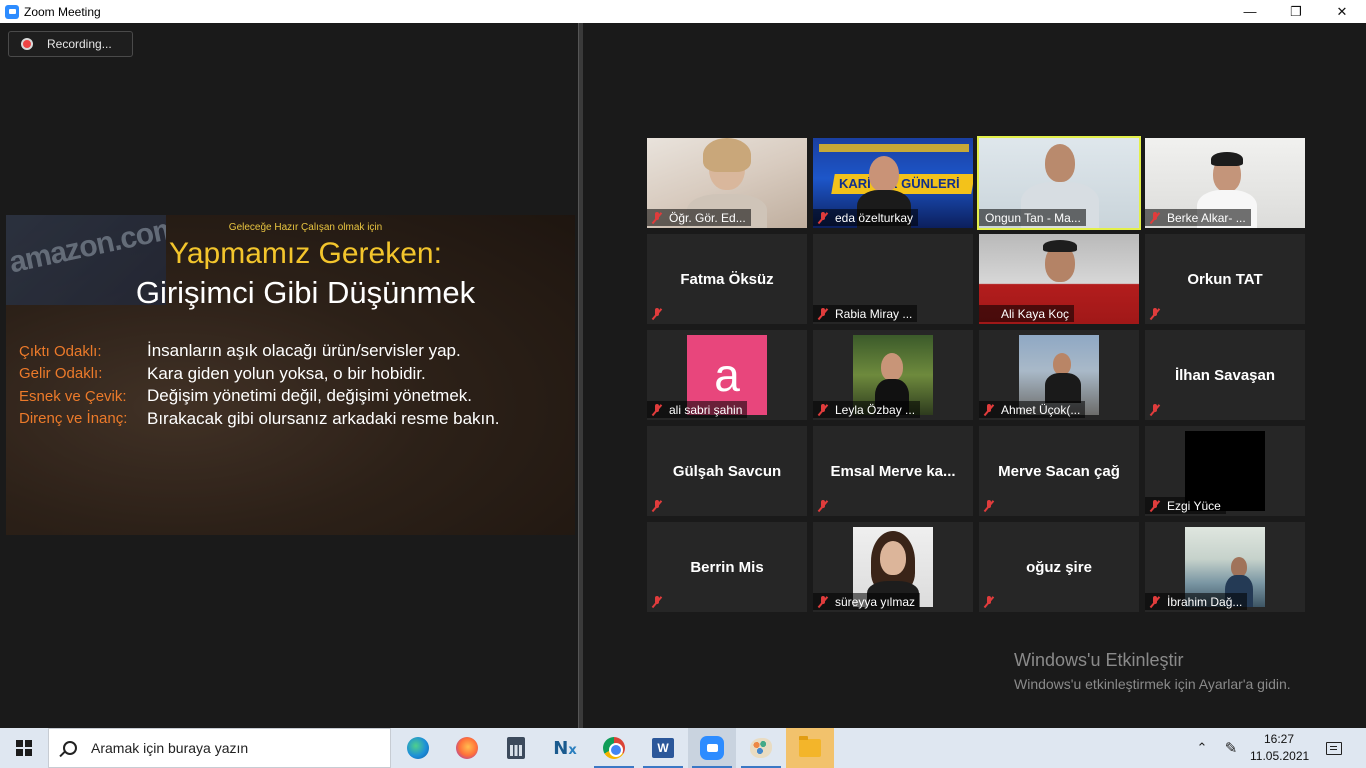 Image resolution: width=1366 pixels, height=768 pixels. What do you see at coordinates (1059, 279) in the screenshot?
I see `participant-tile: Ali Kaya Koç` at bounding box center [1059, 279].